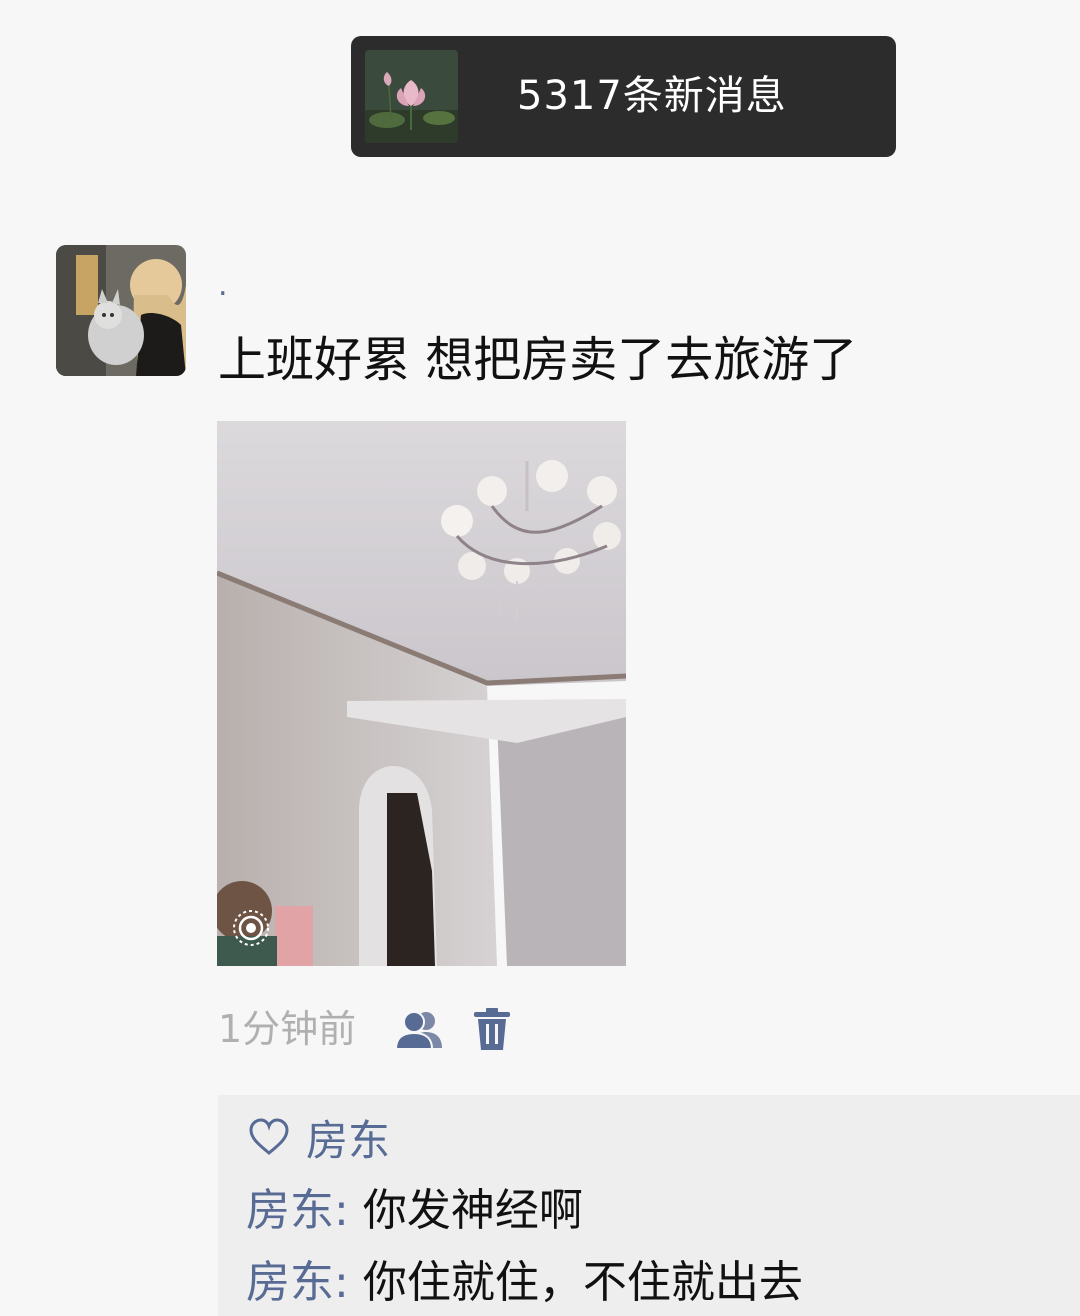  What do you see at coordinates (652, 96) in the screenshot?
I see `new-messages-count: 5317条新消息` at bounding box center [652, 96].